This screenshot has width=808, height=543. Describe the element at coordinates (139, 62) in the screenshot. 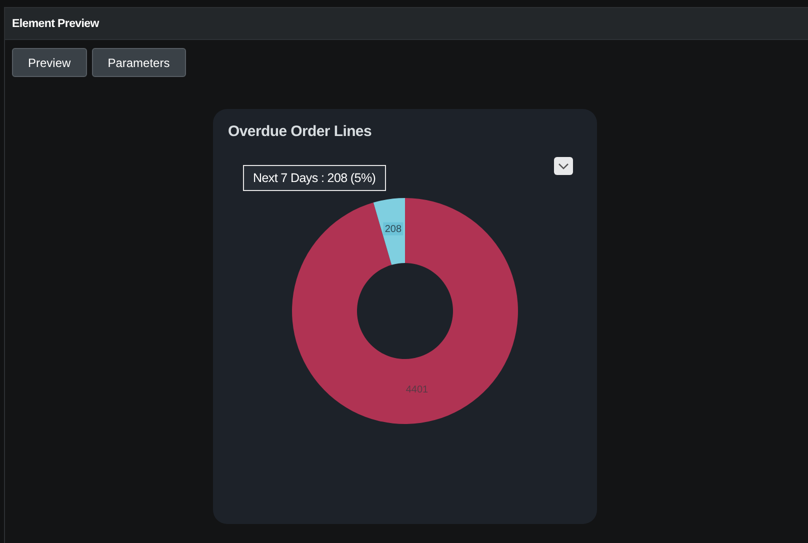

I see `parameters-button: Parameters` at that location.